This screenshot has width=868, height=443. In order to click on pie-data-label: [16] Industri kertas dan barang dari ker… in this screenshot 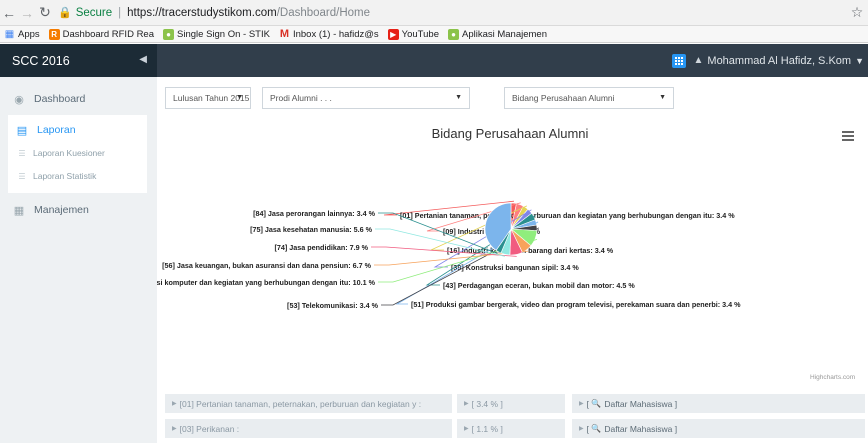, I will do `click(530, 250)`.